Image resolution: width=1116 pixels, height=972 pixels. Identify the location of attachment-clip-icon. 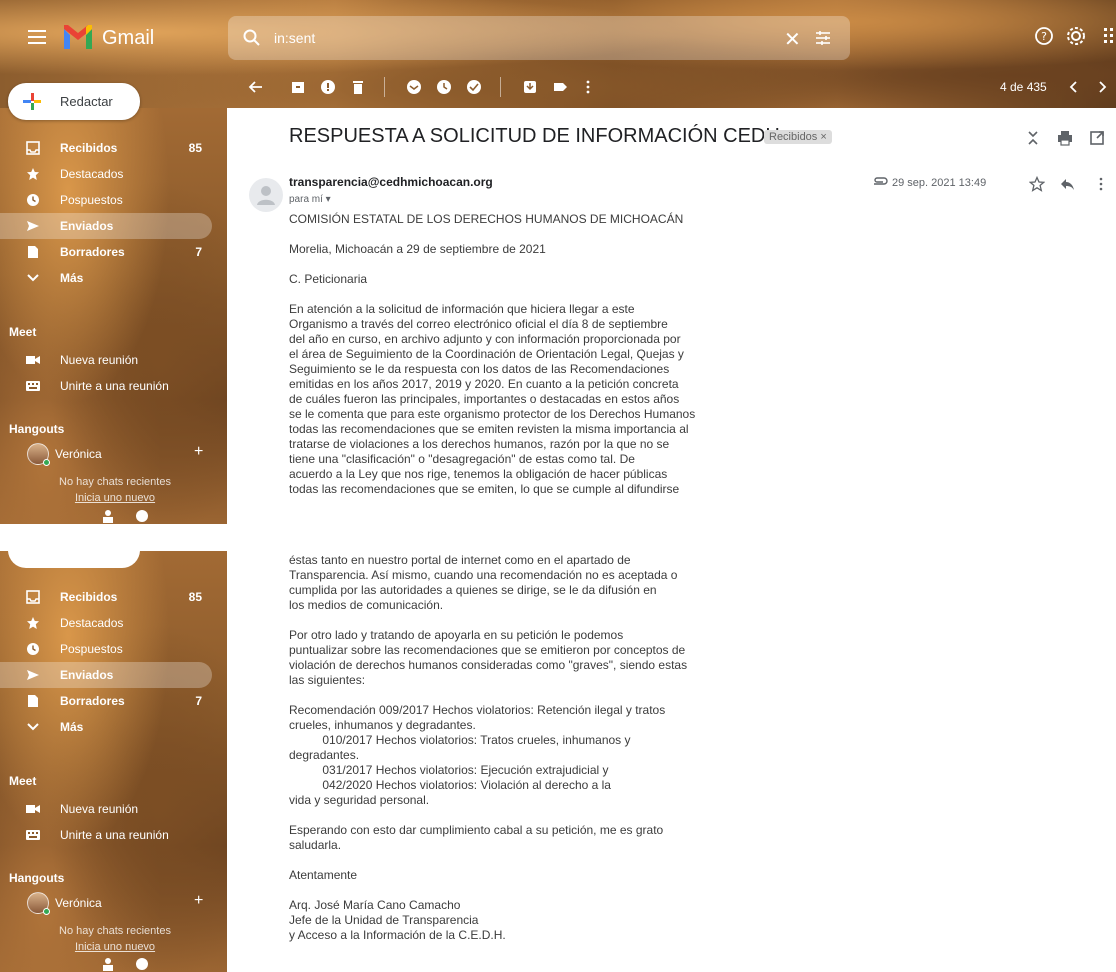
(881, 181).